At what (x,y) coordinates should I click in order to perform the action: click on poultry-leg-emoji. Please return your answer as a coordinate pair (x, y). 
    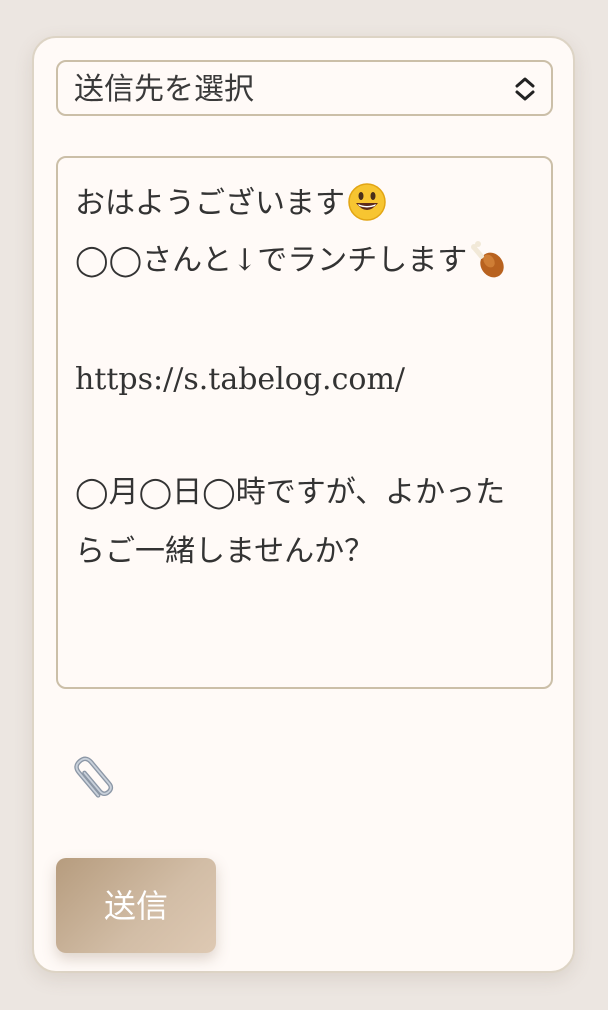
    Looking at the image, I should click on (487, 259).